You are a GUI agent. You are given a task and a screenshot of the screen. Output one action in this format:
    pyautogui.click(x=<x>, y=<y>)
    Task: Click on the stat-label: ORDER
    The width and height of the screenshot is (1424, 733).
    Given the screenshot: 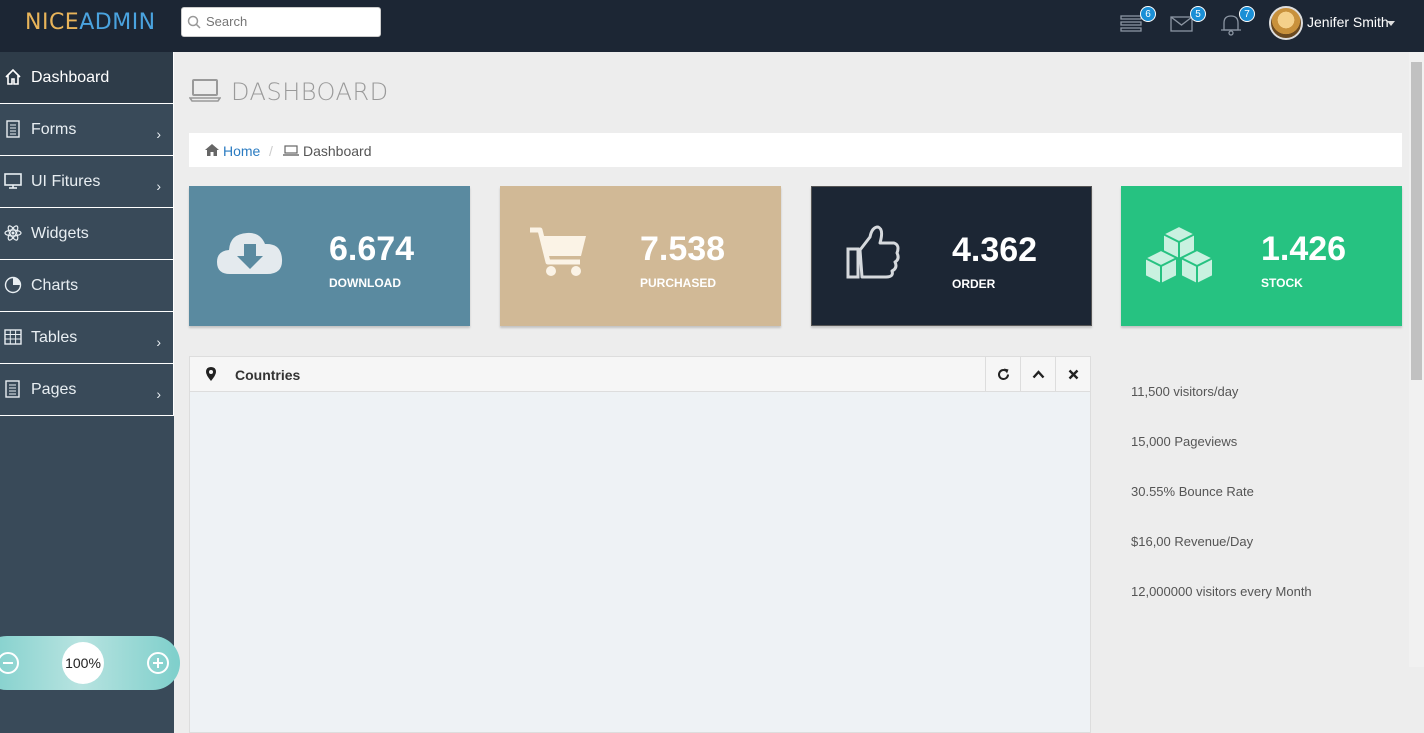 What is the action you would take?
    pyautogui.click(x=974, y=284)
    